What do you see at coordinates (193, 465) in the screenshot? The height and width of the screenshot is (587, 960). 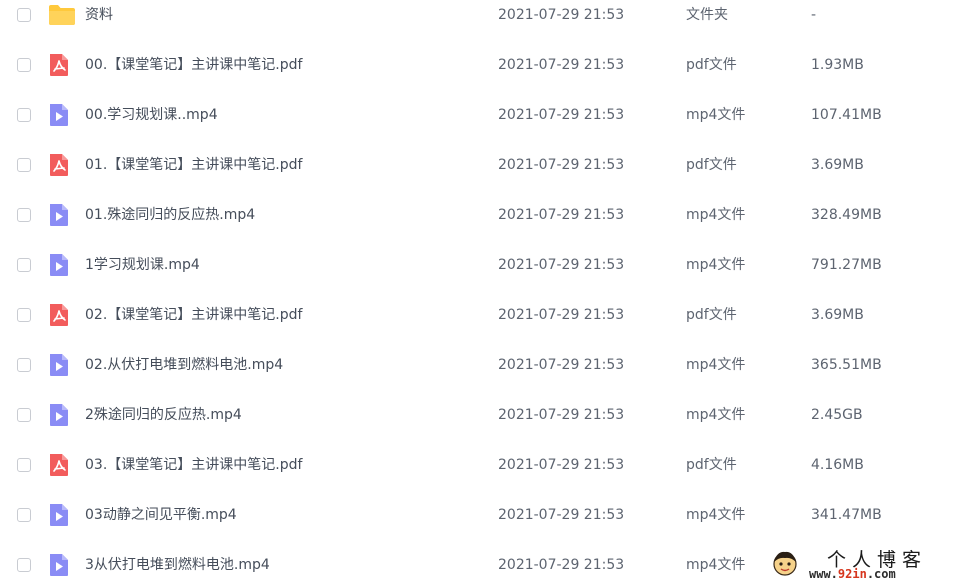 I see `file-name: 03.【课堂笔记】主讲课中笔记.pdf` at bounding box center [193, 465].